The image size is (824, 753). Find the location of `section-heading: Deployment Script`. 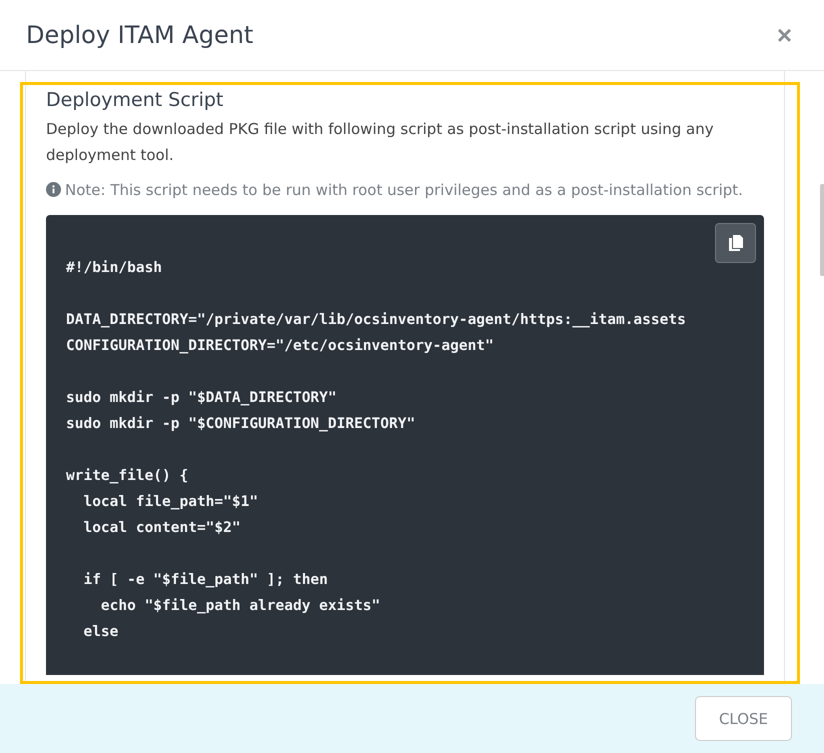

section-heading: Deployment Script is located at coordinates (135, 100).